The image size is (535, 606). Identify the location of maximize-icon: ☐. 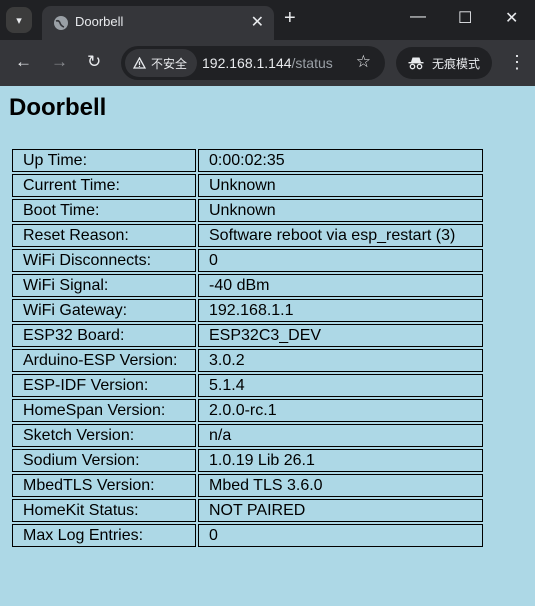
(465, 18).